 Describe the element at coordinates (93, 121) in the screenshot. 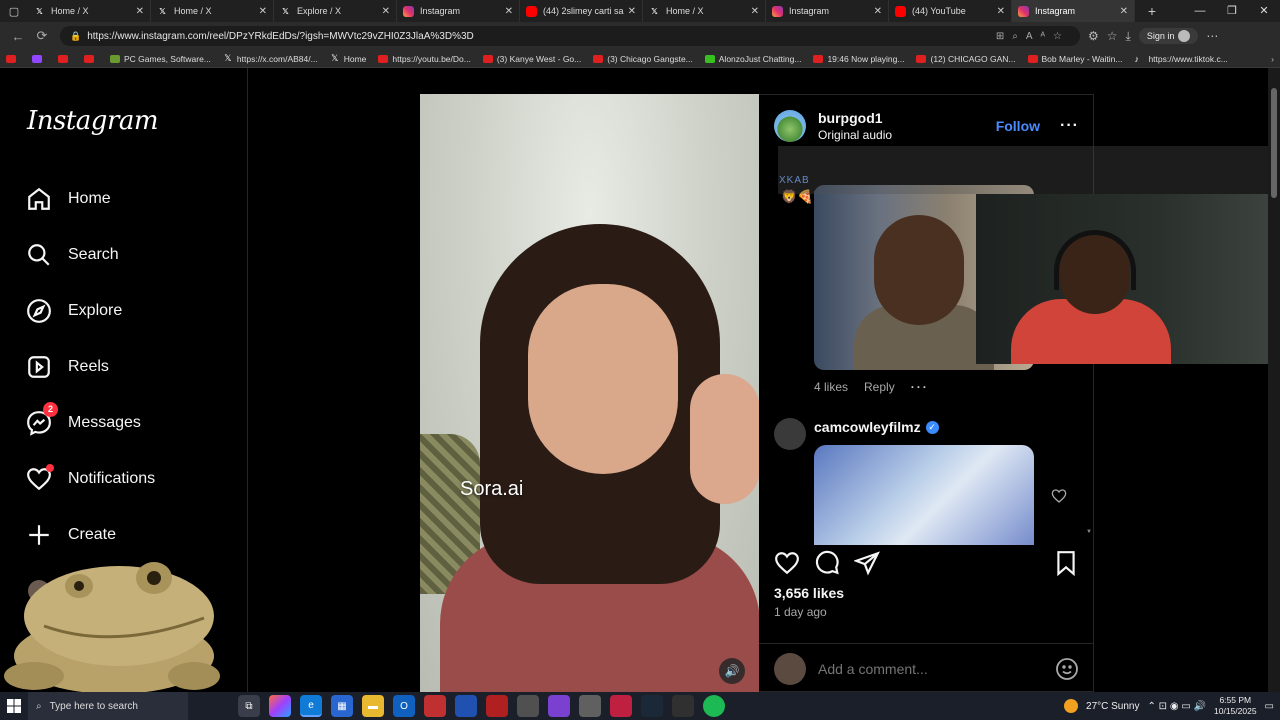

I see `instagram-logo: Instagram` at that location.